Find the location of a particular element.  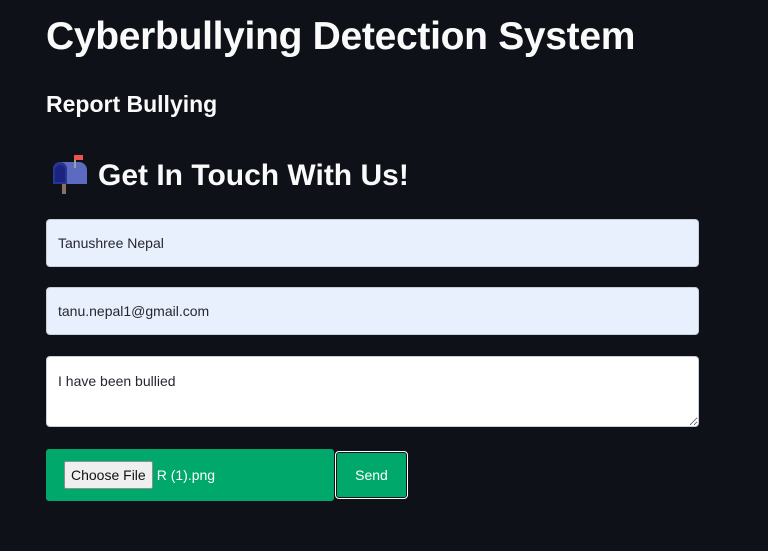

contact-heading: Get In Touch With Us! is located at coordinates (227, 176).